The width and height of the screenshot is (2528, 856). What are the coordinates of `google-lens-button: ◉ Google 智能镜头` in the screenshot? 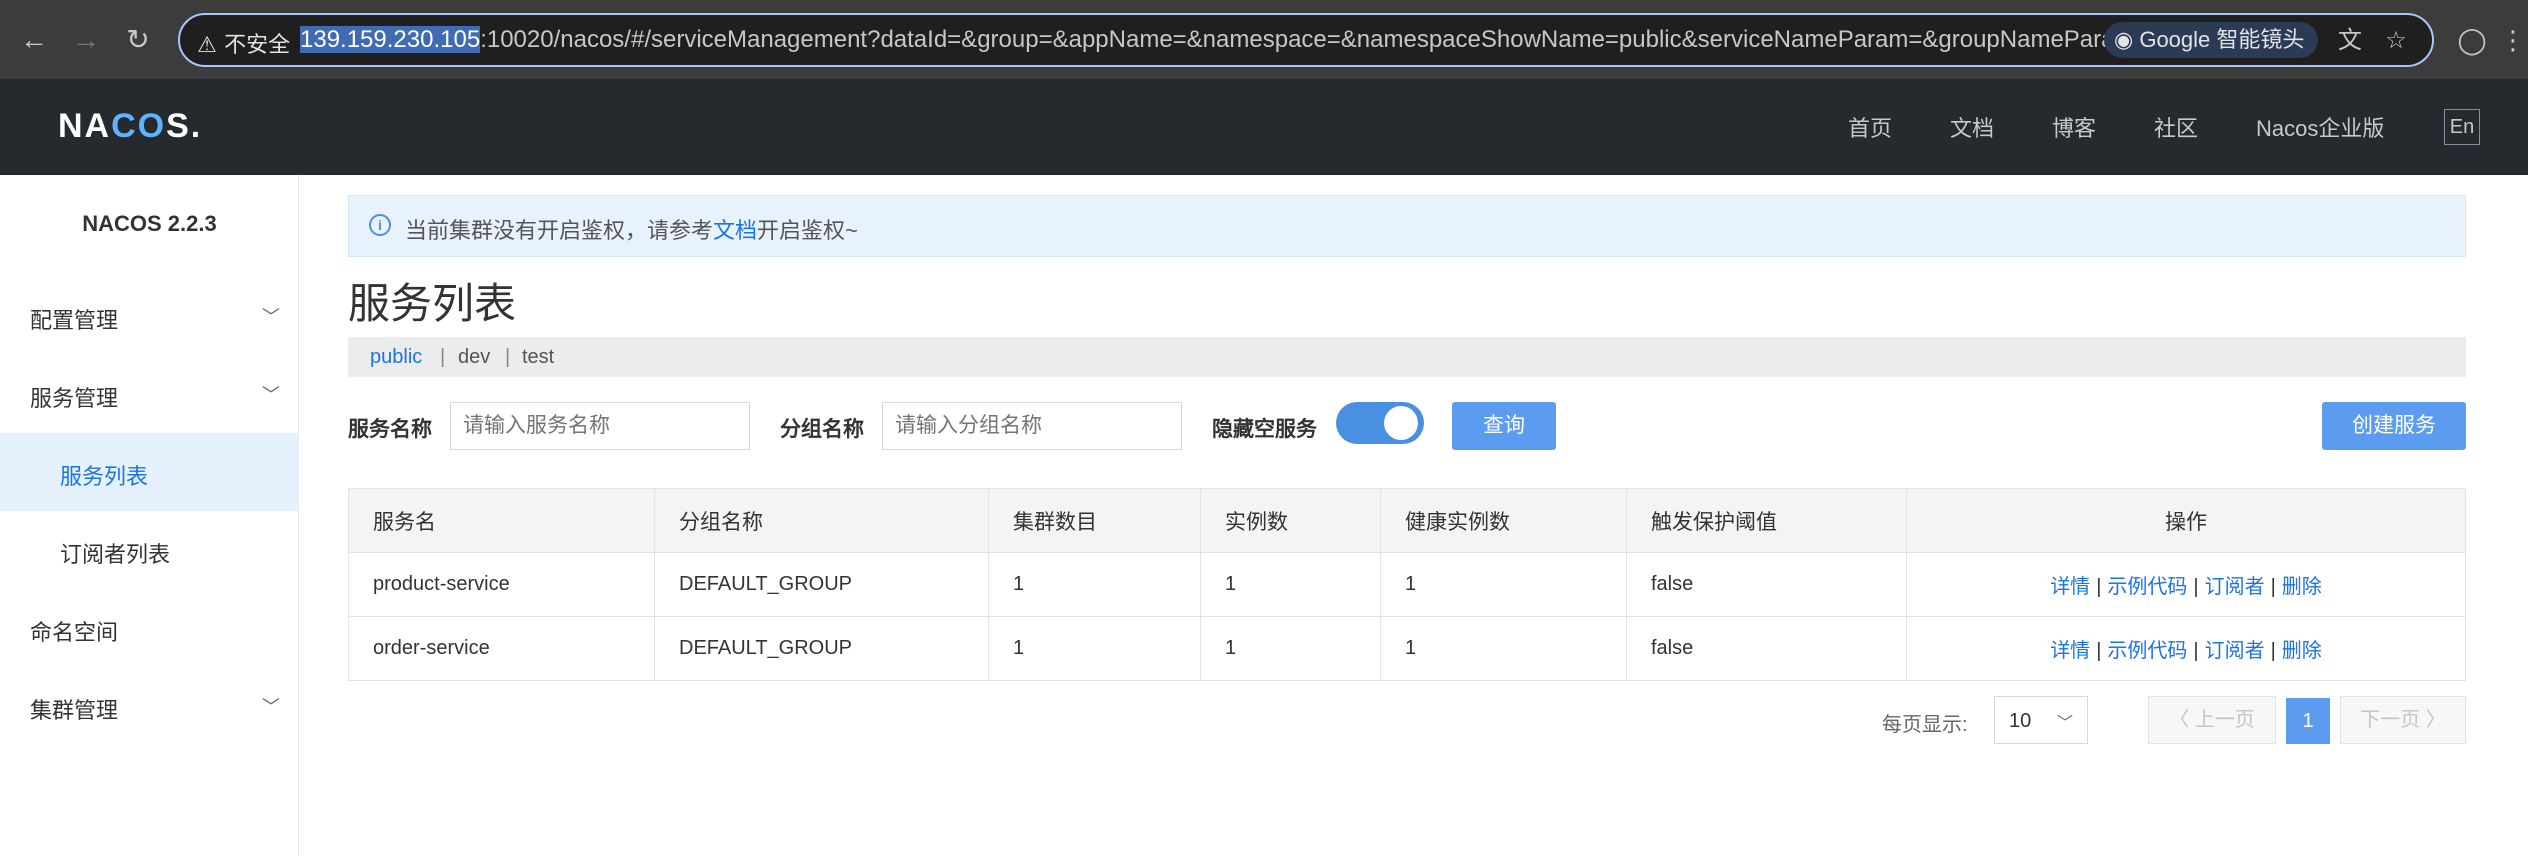 It's located at (2211, 40).